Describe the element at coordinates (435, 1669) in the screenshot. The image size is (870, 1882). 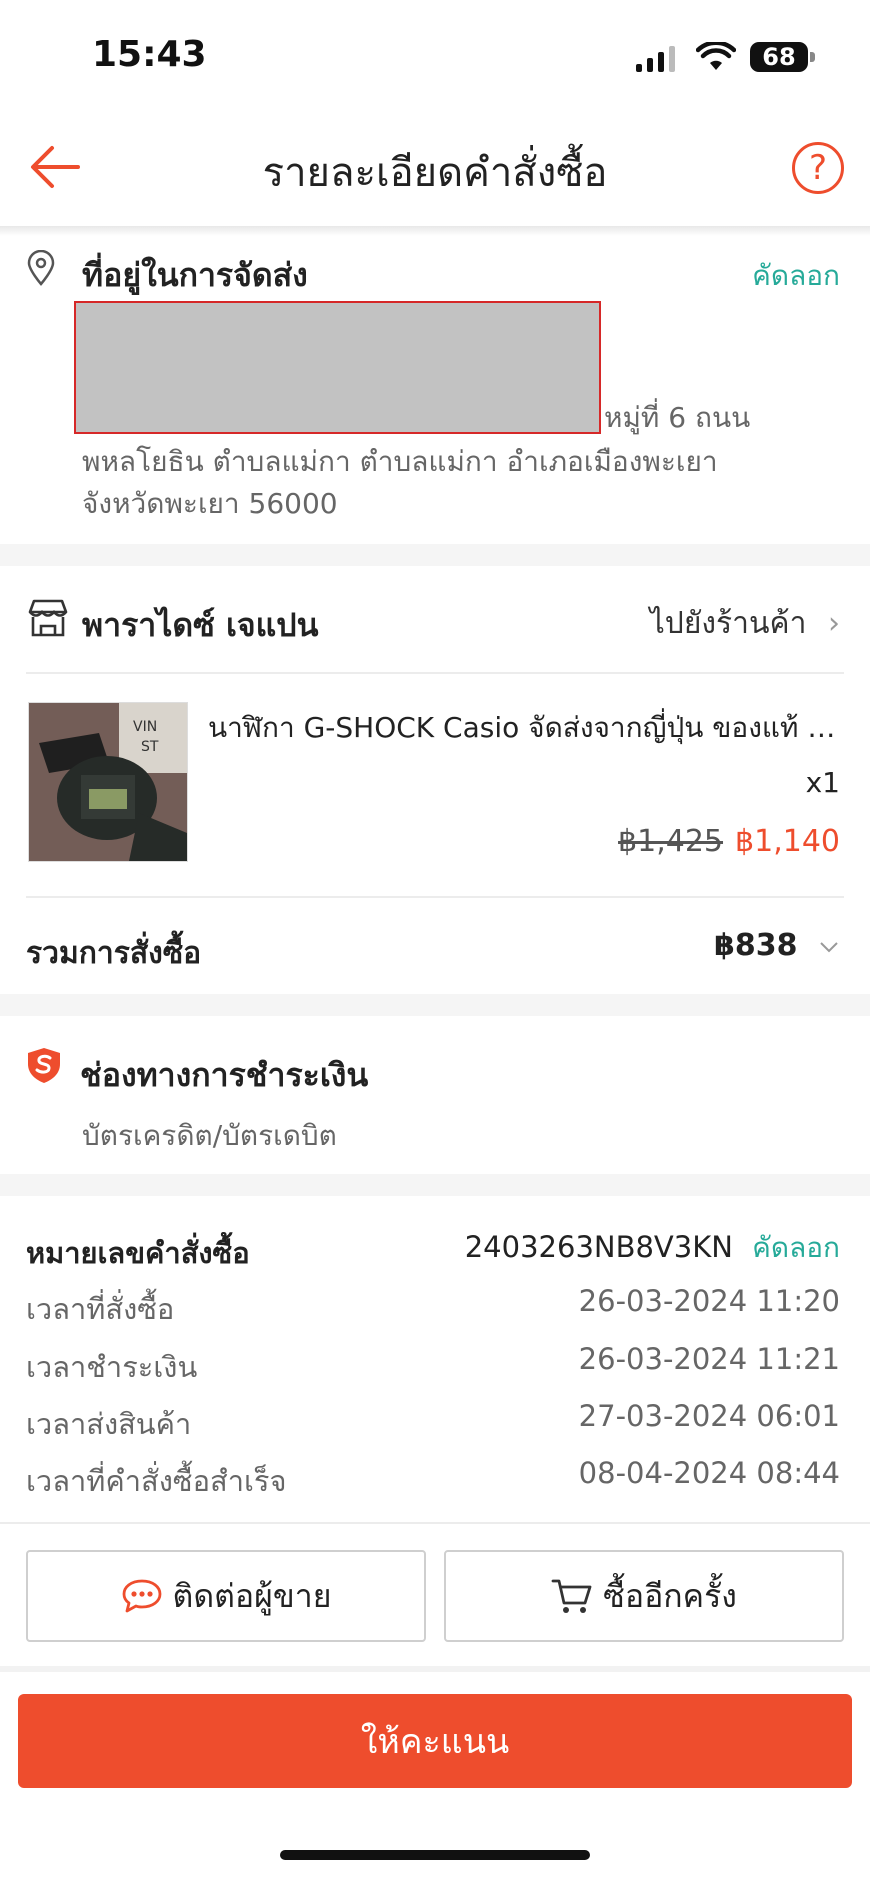
I see `bottom-bar-shadow` at that location.